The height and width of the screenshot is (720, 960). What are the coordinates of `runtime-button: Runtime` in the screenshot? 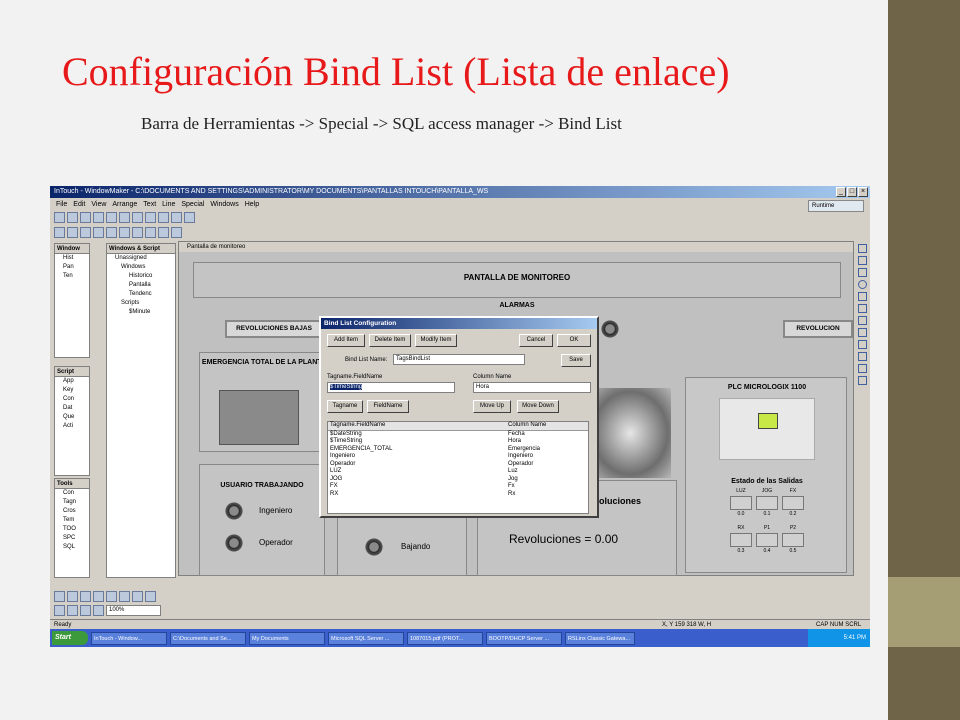 It's located at (836, 206).